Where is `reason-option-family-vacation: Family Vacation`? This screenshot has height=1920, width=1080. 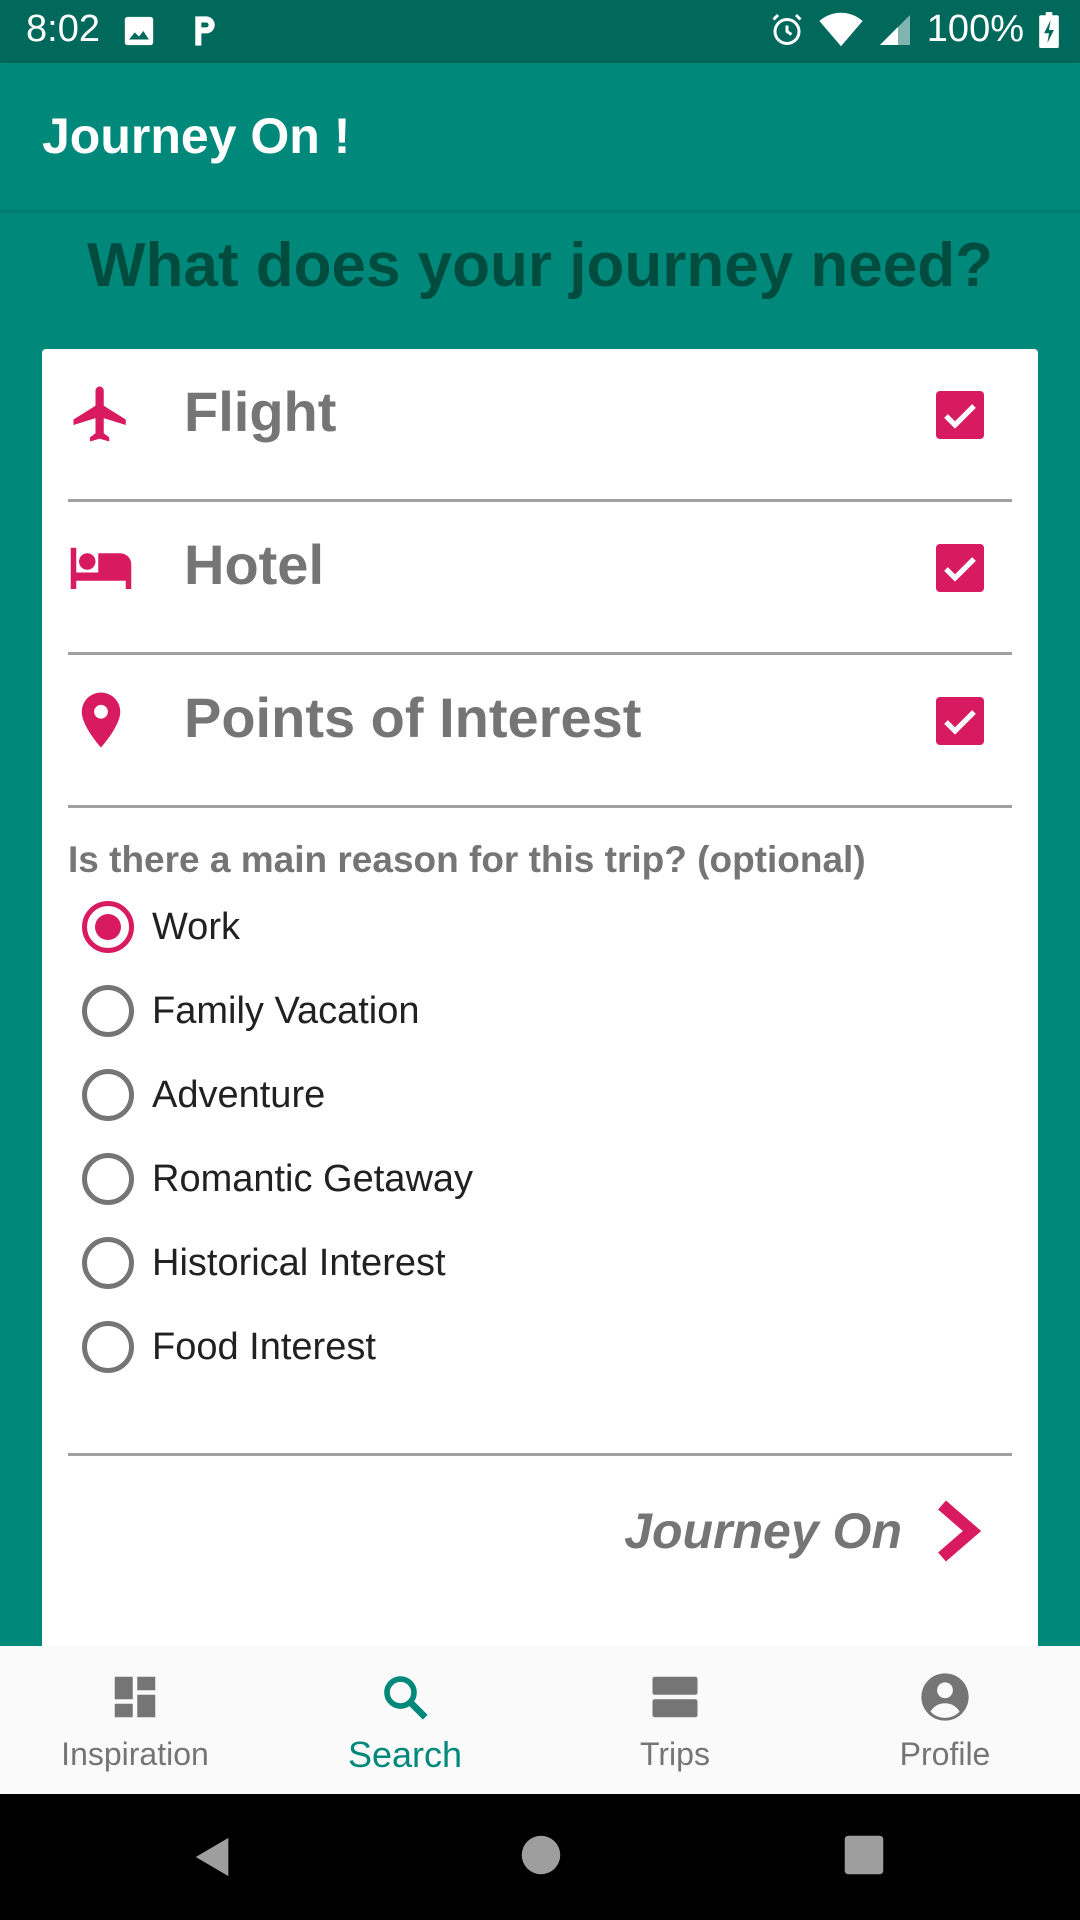
reason-option-family-vacation: Family Vacation is located at coordinates (251, 1011).